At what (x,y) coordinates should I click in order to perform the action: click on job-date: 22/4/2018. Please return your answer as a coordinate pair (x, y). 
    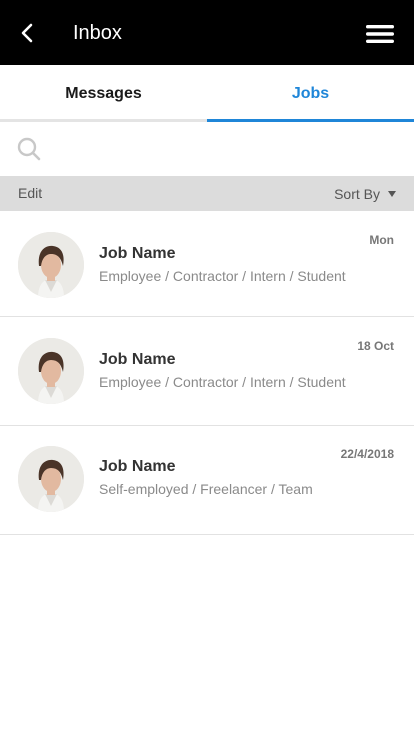
    Looking at the image, I should click on (367, 454).